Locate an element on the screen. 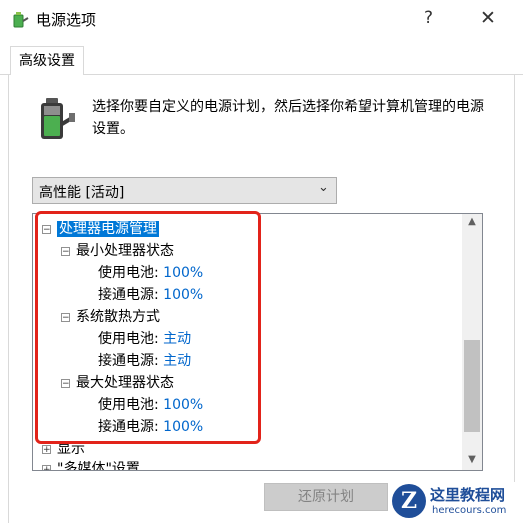 Image resolution: width=523 pixels, height=523 pixels. window-title: 电源选项 is located at coordinates (66, 20).